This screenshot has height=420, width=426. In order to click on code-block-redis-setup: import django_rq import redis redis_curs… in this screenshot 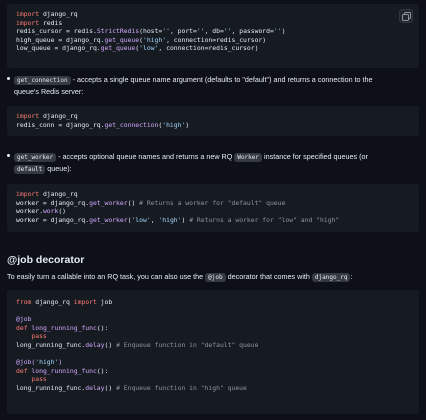, I will do `click(213, 36)`.